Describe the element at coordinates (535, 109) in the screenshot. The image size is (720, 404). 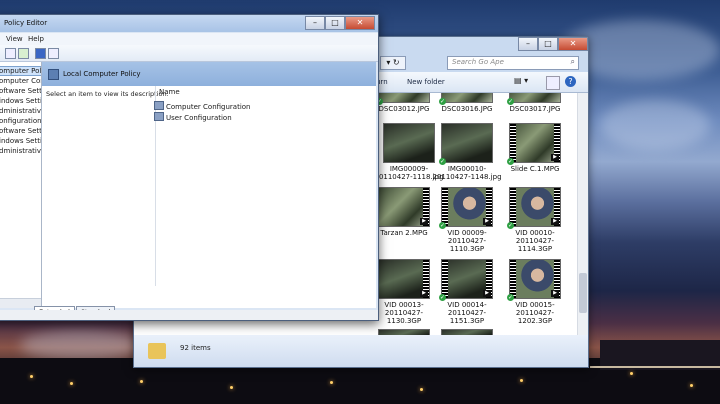
I see `file-name: DSC03017.JPG` at that location.